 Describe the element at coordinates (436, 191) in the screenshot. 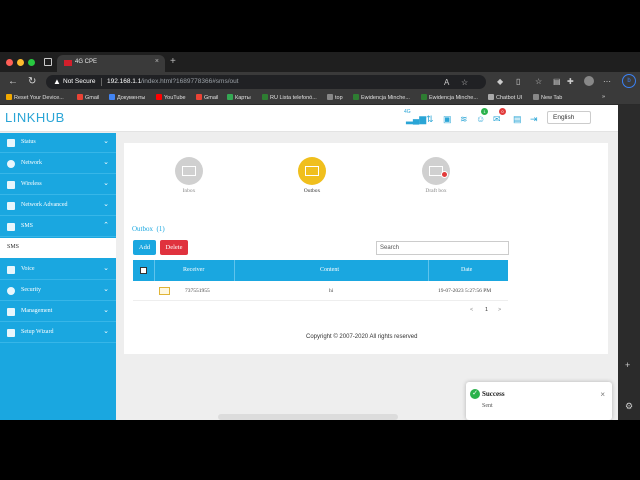

I see `draft-box-label: Draft box` at that location.